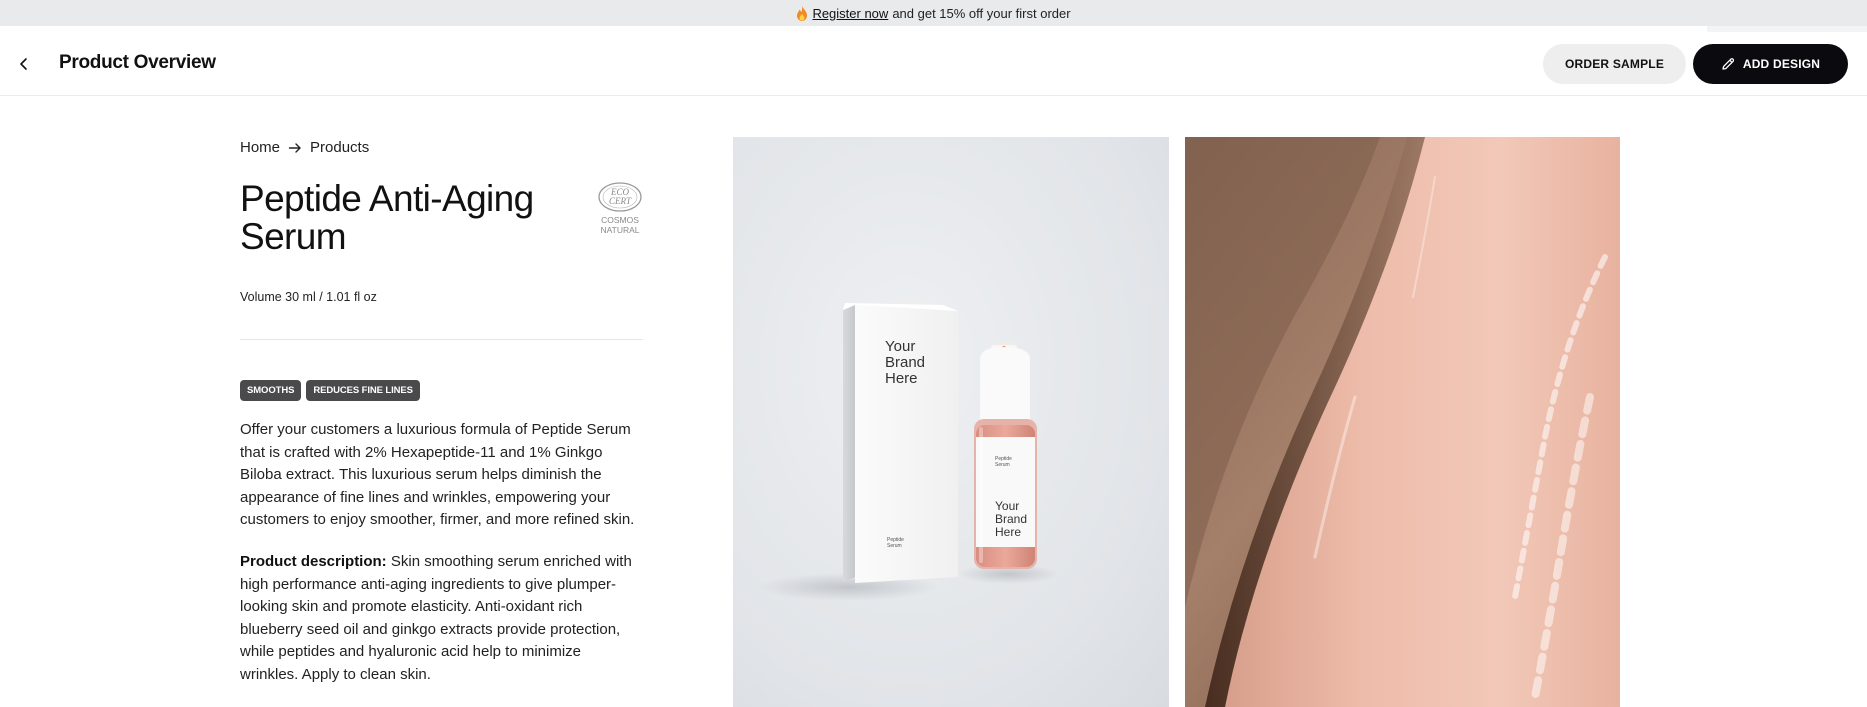  Describe the element at coordinates (441, 339) in the screenshot. I see `divider` at that location.